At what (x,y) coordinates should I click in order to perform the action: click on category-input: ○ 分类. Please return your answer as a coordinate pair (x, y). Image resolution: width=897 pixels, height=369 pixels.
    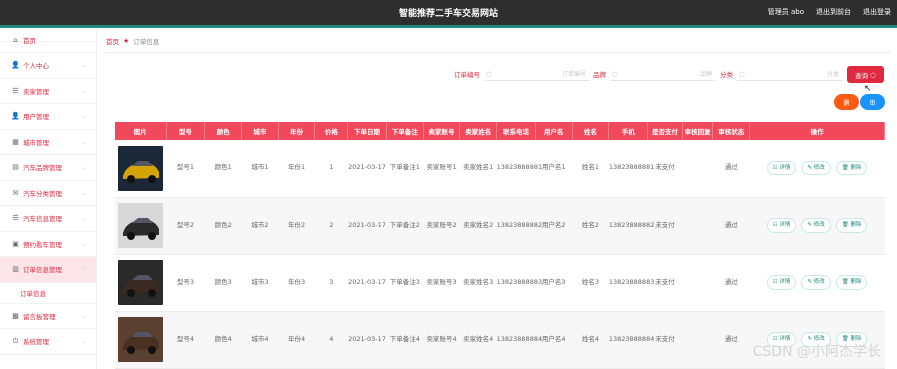
    Looking at the image, I should click on (790, 74).